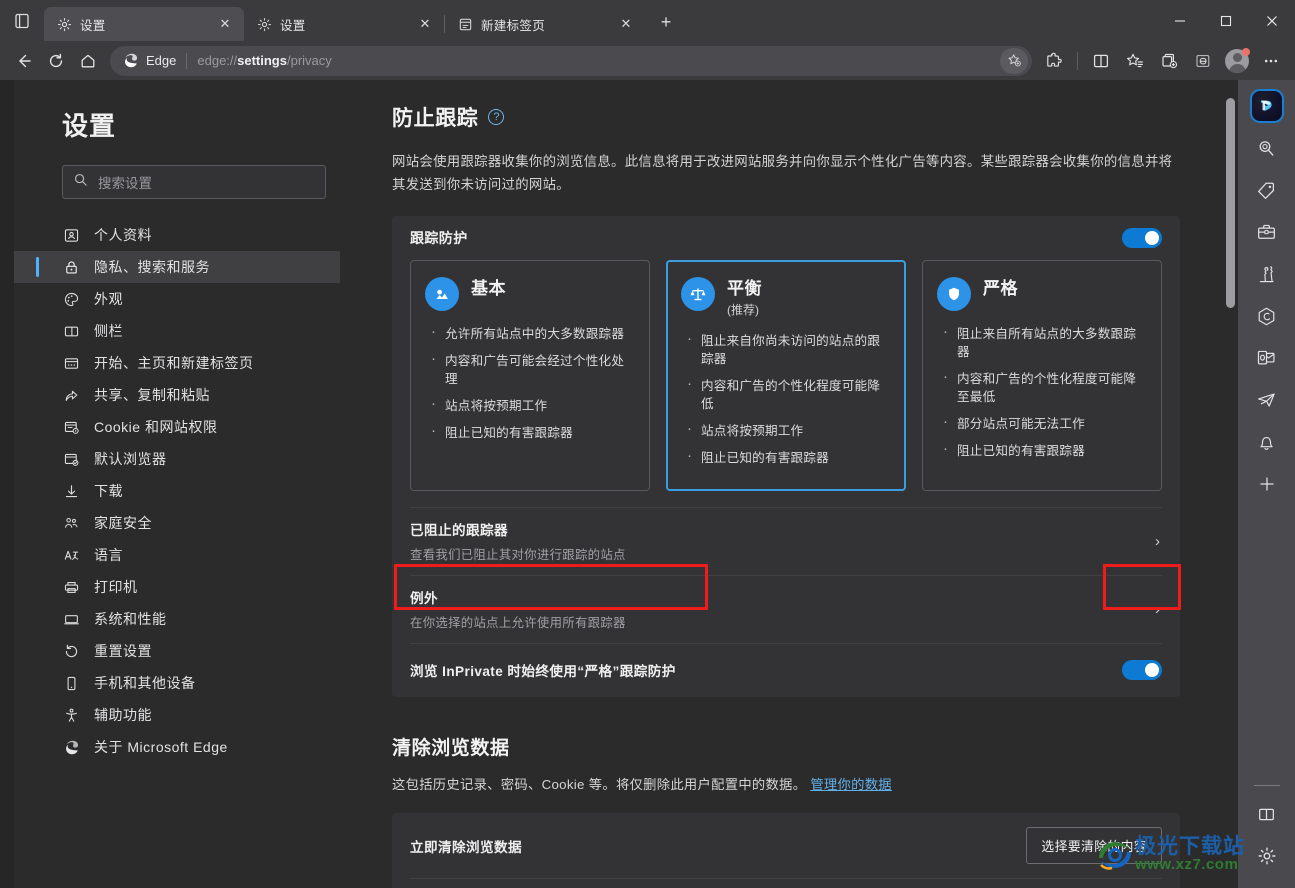 Image resolution: width=1295 pixels, height=888 pixels. What do you see at coordinates (1267, 148) in the screenshot?
I see `search-discover-icon` at bounding box center [1267, 148].